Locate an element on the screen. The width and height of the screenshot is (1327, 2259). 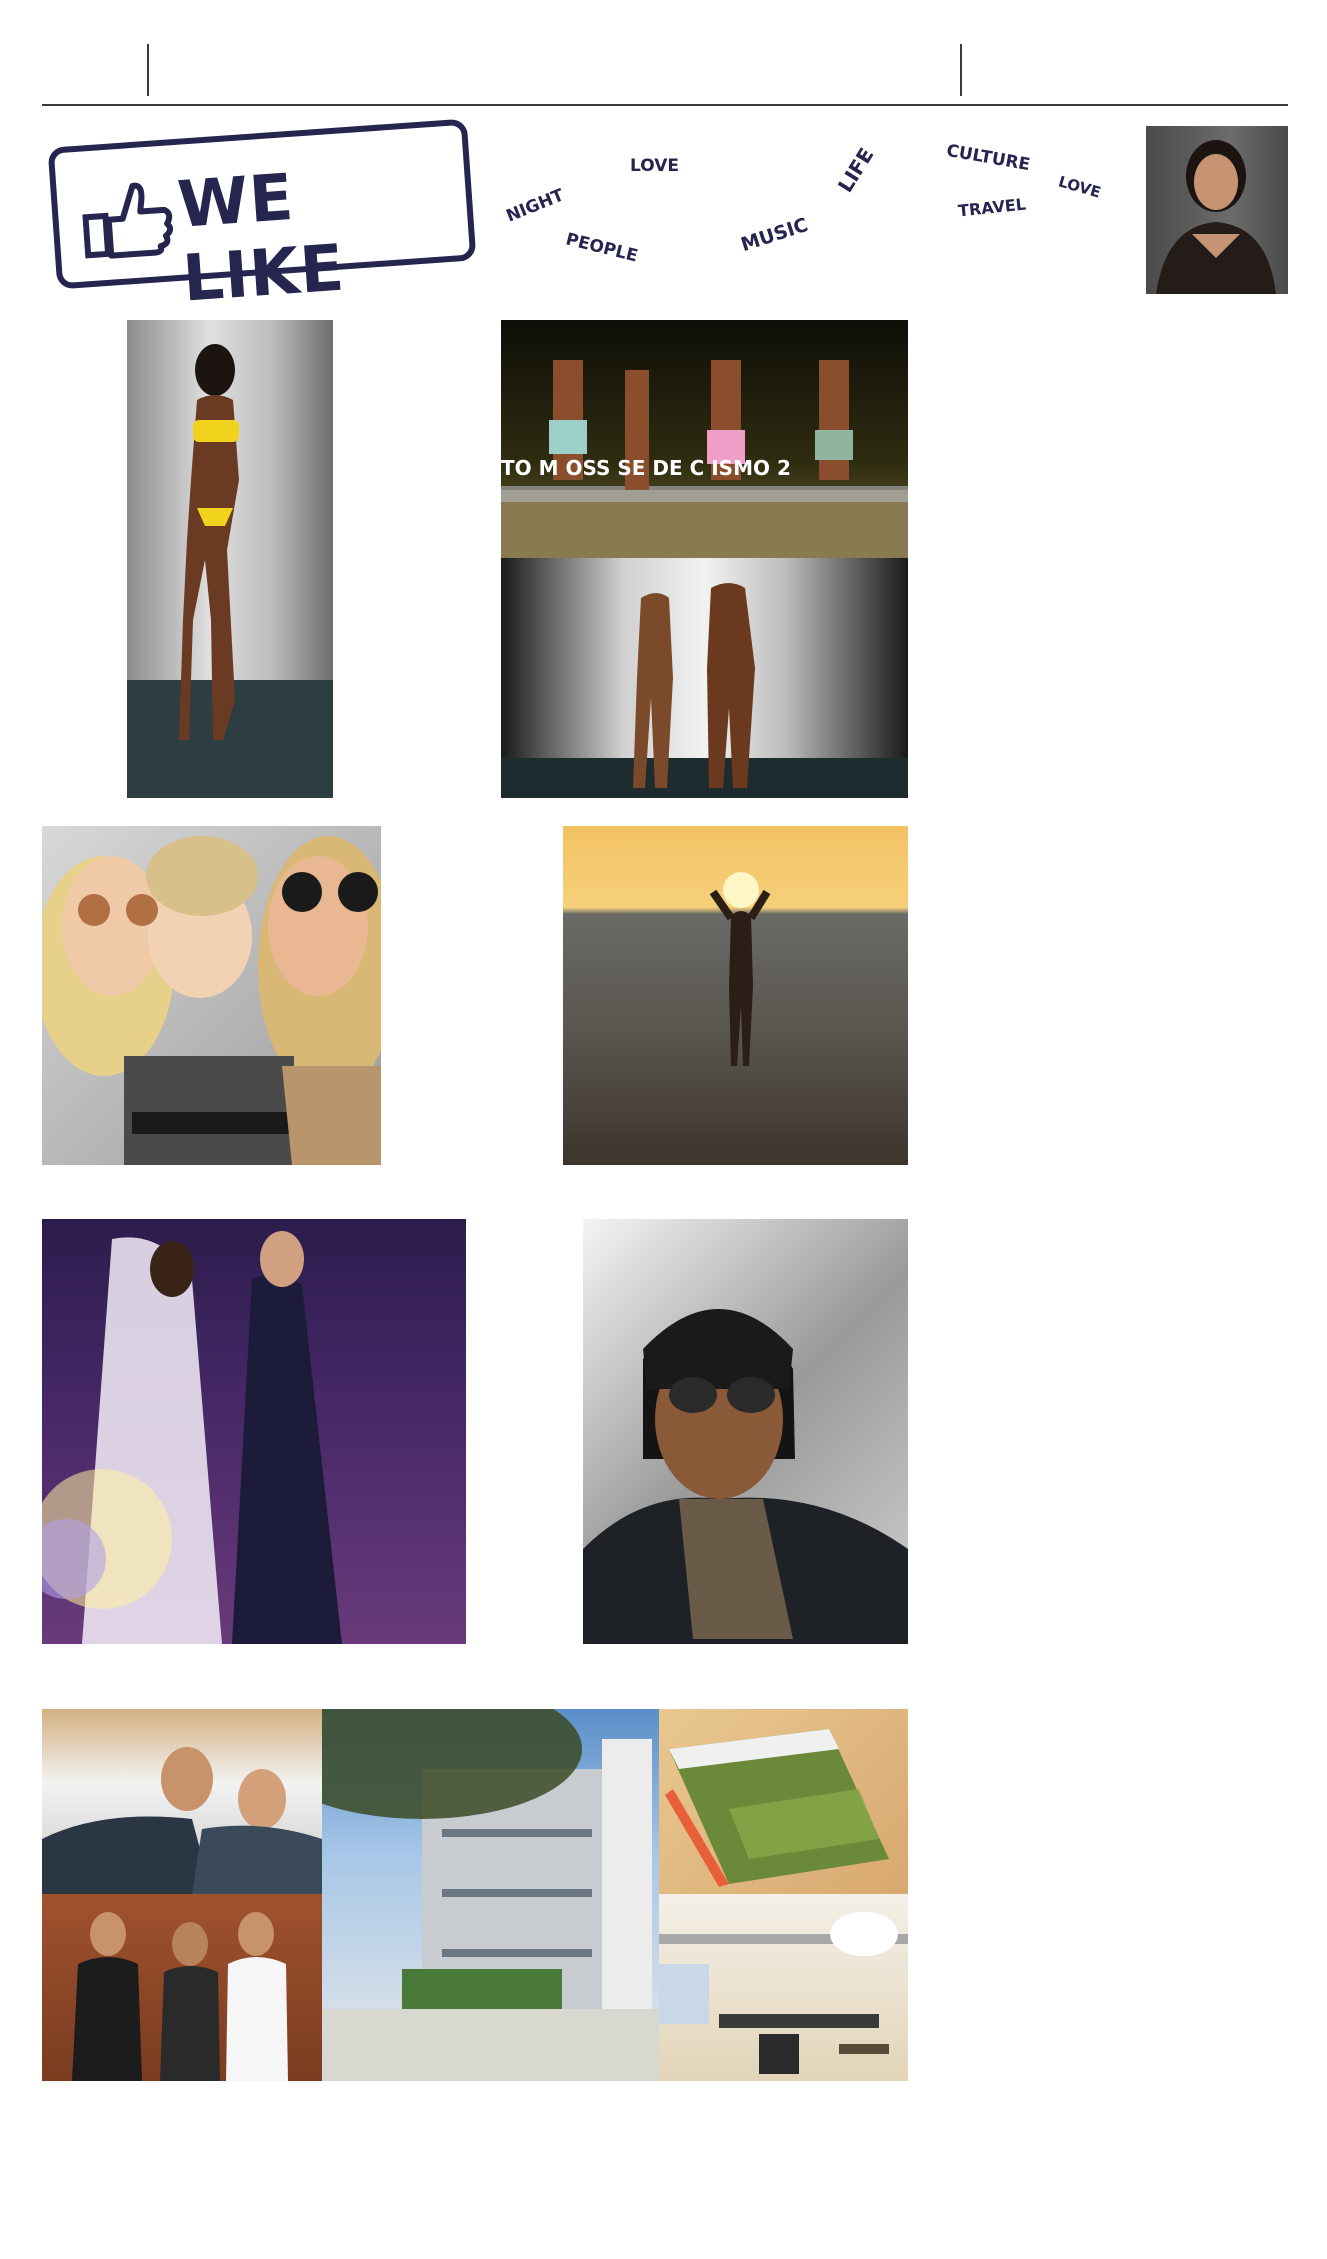
header-divider-right is located at coordinates (961, 70).